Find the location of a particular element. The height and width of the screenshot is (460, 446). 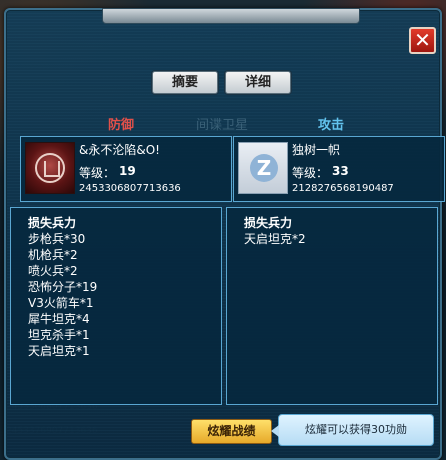

tab-summary: 摘要 is located at coordinates (185, 82).